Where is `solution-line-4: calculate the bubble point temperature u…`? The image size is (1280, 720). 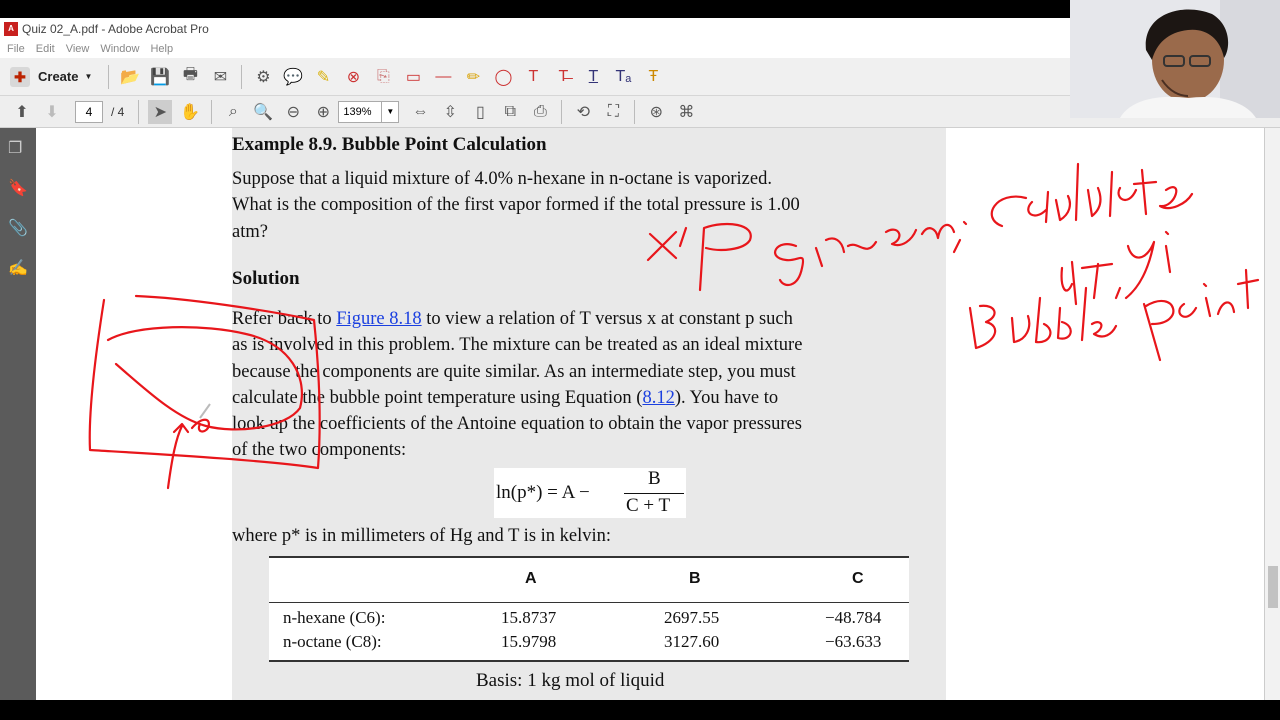 solution-line-4: calculate the bubble point temperature u… is located at coordinates (592, 398).